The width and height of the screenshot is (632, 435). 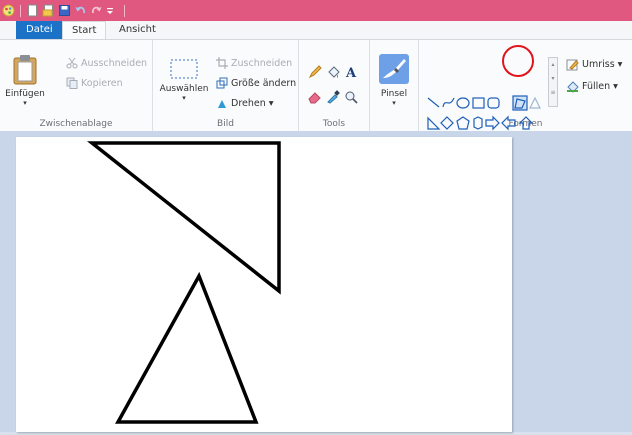 What do you see at coordinates (353, 98) in the screenshot?
I see `magnifier-icon` at bounding box center [353, 98].